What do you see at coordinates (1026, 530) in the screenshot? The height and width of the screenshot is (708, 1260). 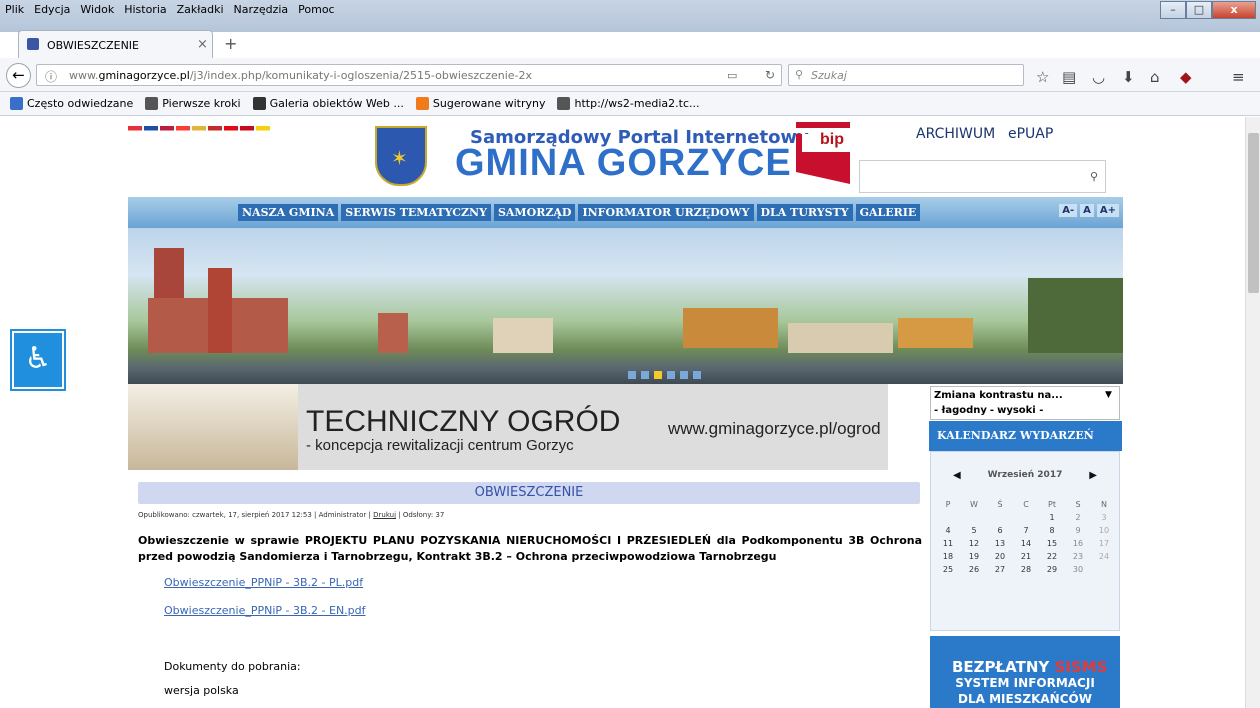 I see `calendar-day: 7` at bounding box center [1026, 530].